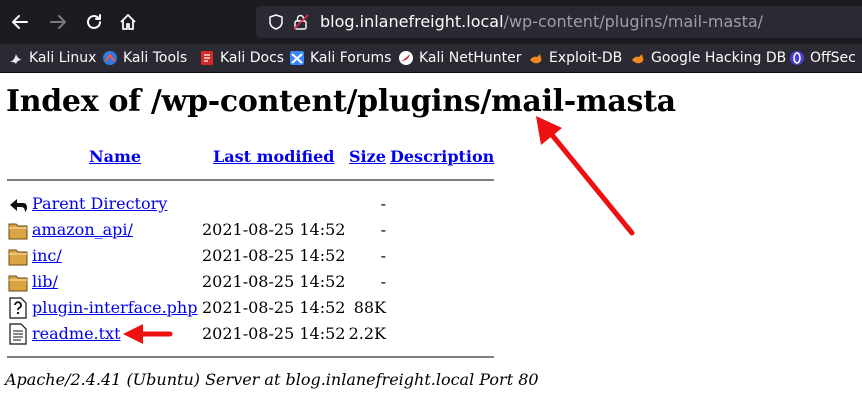 The image size is (862, 408). What do you see at coordinates (585, 176) in the screenshot?
I see `annotation-arrow-title` at bounding box center [585, 176].